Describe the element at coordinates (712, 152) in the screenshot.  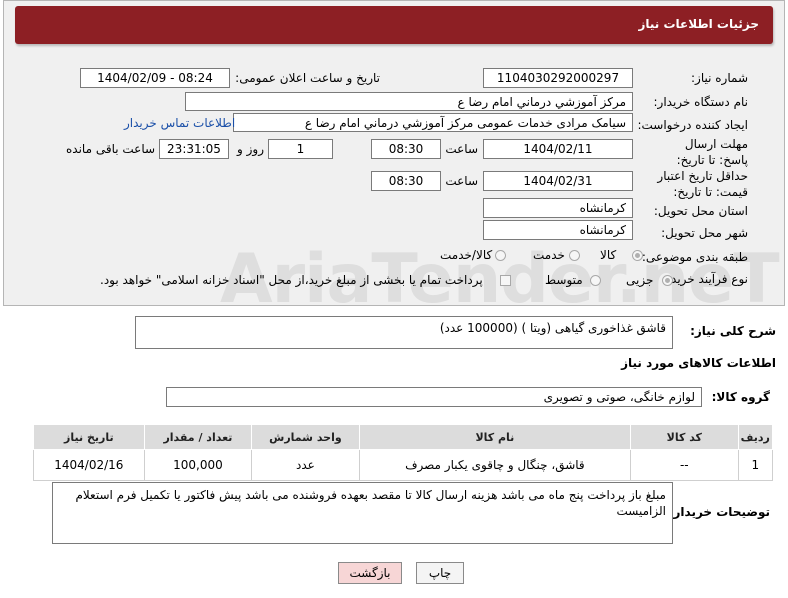
I see `deadline-label: مهلت ارسال پاسخ: تا تاریخ:` at that location.